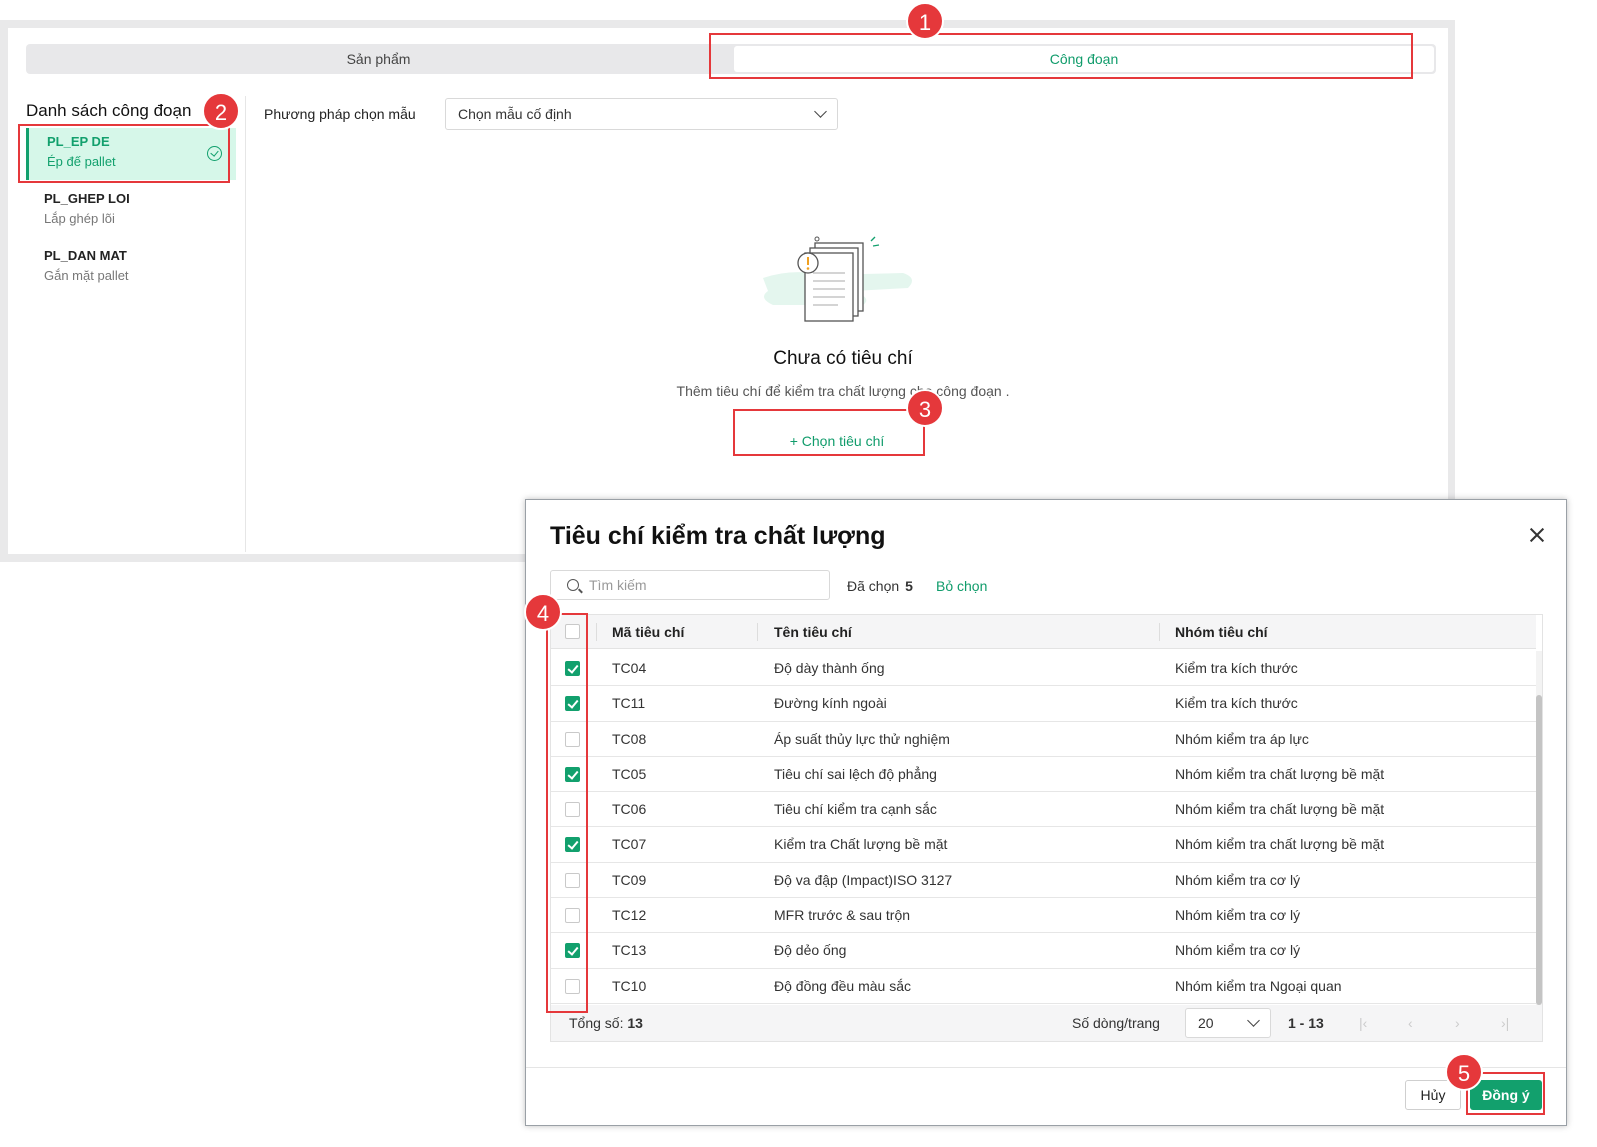 The image size is (1597, 1147). I want to click on table-row: TC13 Độ dẻo ống Nhóm kiểm tra cơ lý, so click(1043, 951).